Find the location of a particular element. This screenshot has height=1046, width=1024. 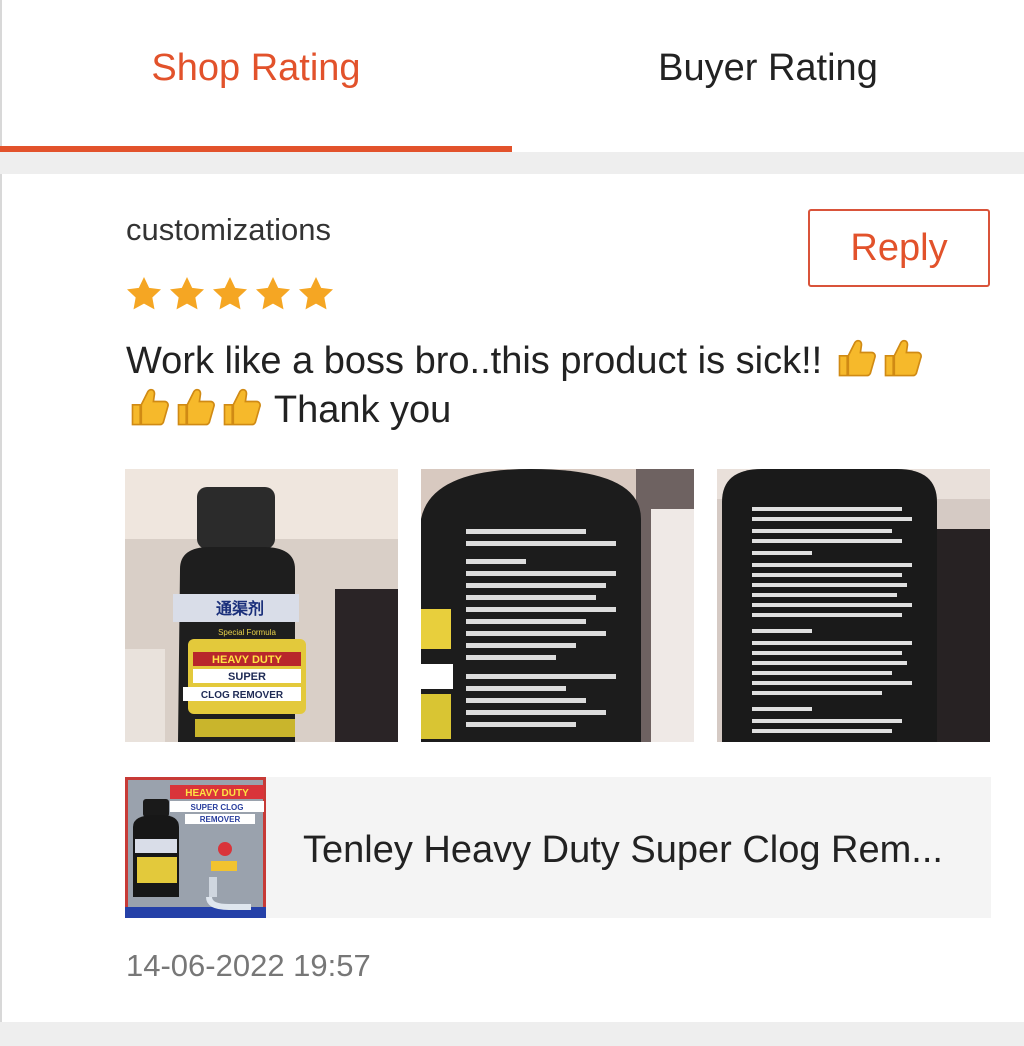

reviewer-username: customizations is located at coordinates (229, 229).